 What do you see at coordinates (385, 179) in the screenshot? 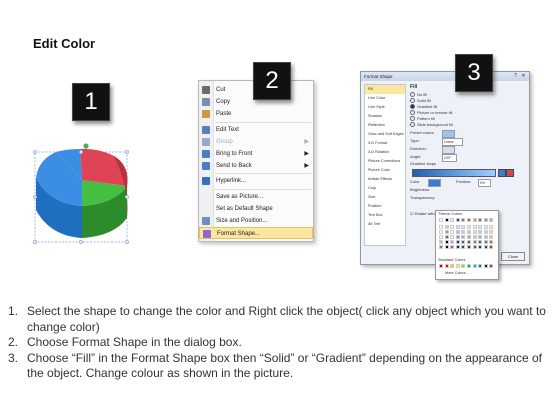
I see `nav-item-artistic-effects: Artistic Effects` at bounding box center [385, 179].